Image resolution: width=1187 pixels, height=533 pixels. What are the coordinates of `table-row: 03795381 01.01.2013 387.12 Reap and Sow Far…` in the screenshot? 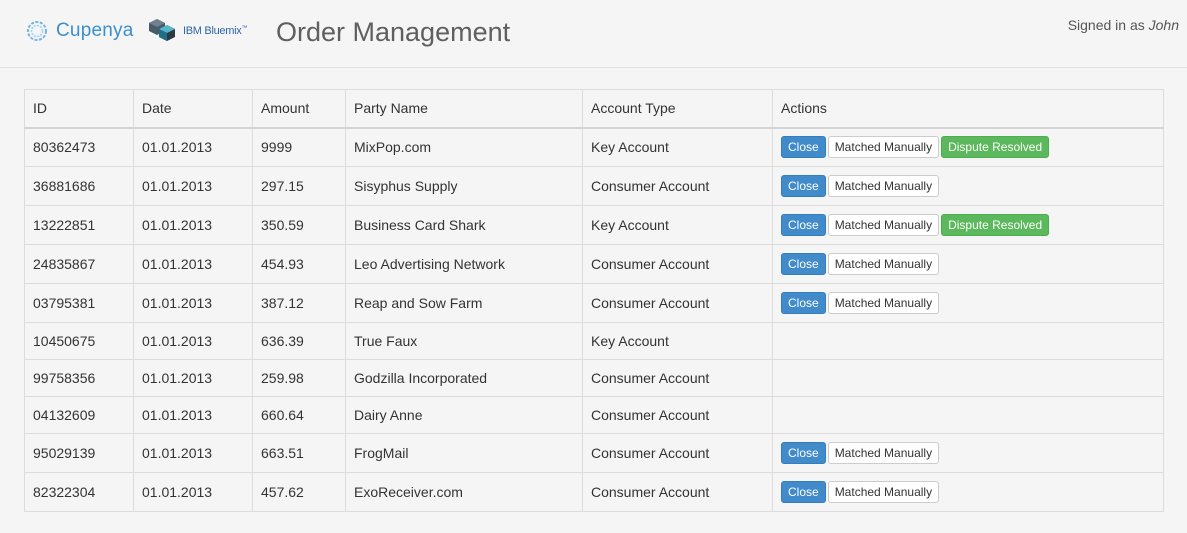 It's located at (594, 303).